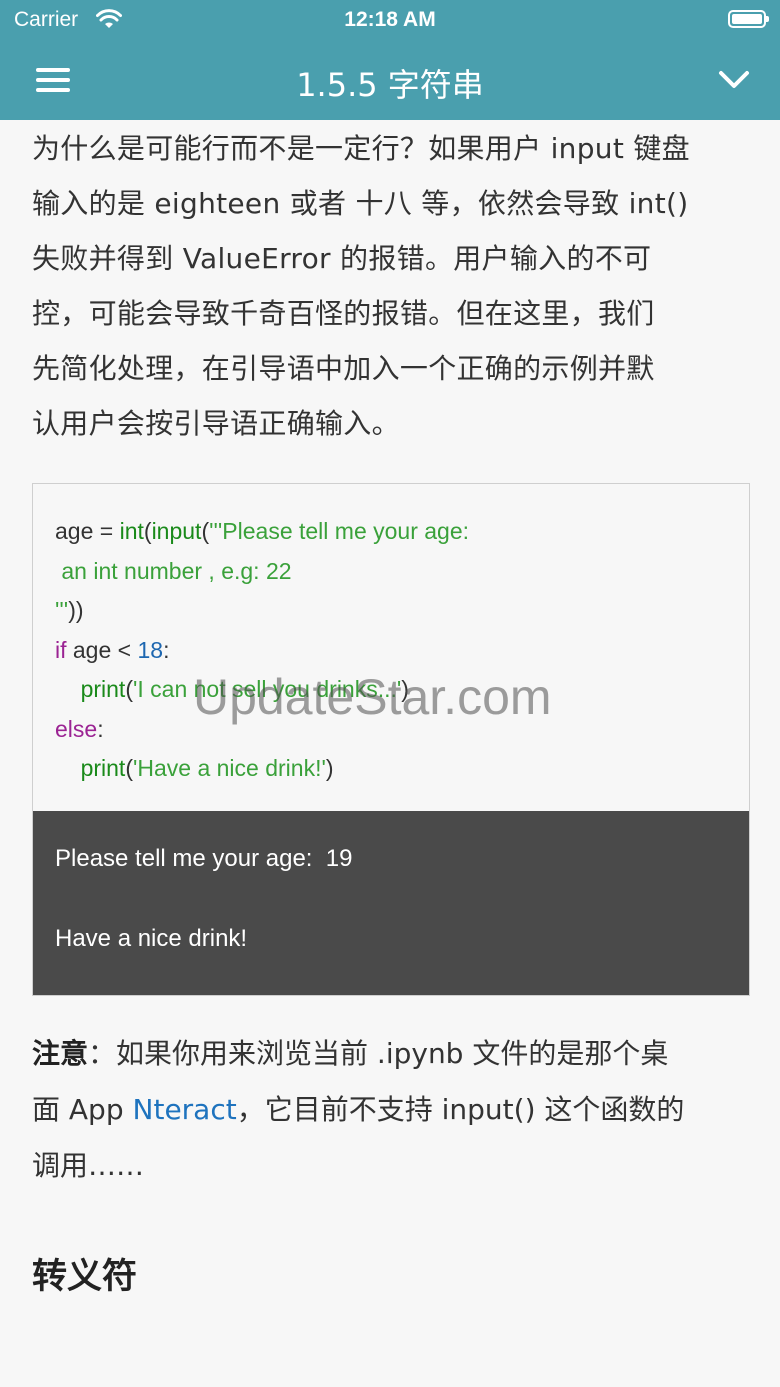  What do you see at coordinates (460, 1109) in the screenshot?
I see `note-text: ，它目前不支持 input() 这个函数的` at bounding box center [460, 1109].